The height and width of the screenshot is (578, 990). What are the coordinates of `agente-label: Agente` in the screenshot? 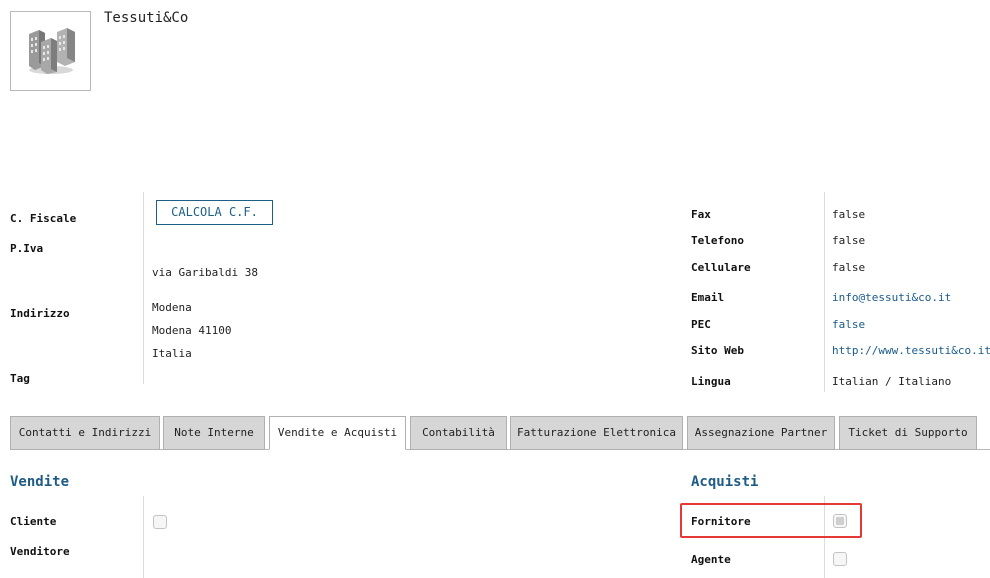 It's located at (711, 559).